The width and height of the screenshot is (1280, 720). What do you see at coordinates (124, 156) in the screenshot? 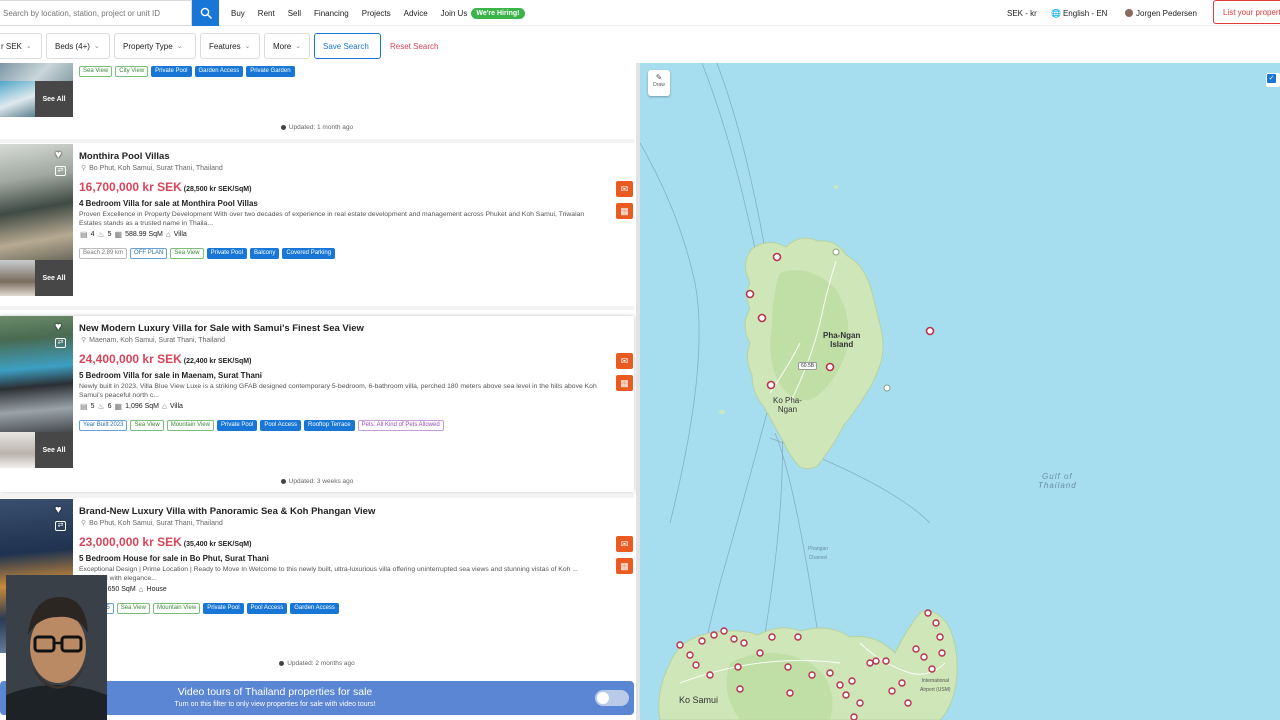
I see `listing-title: Monthira Pool Villas` at bounding box center [124, 156].